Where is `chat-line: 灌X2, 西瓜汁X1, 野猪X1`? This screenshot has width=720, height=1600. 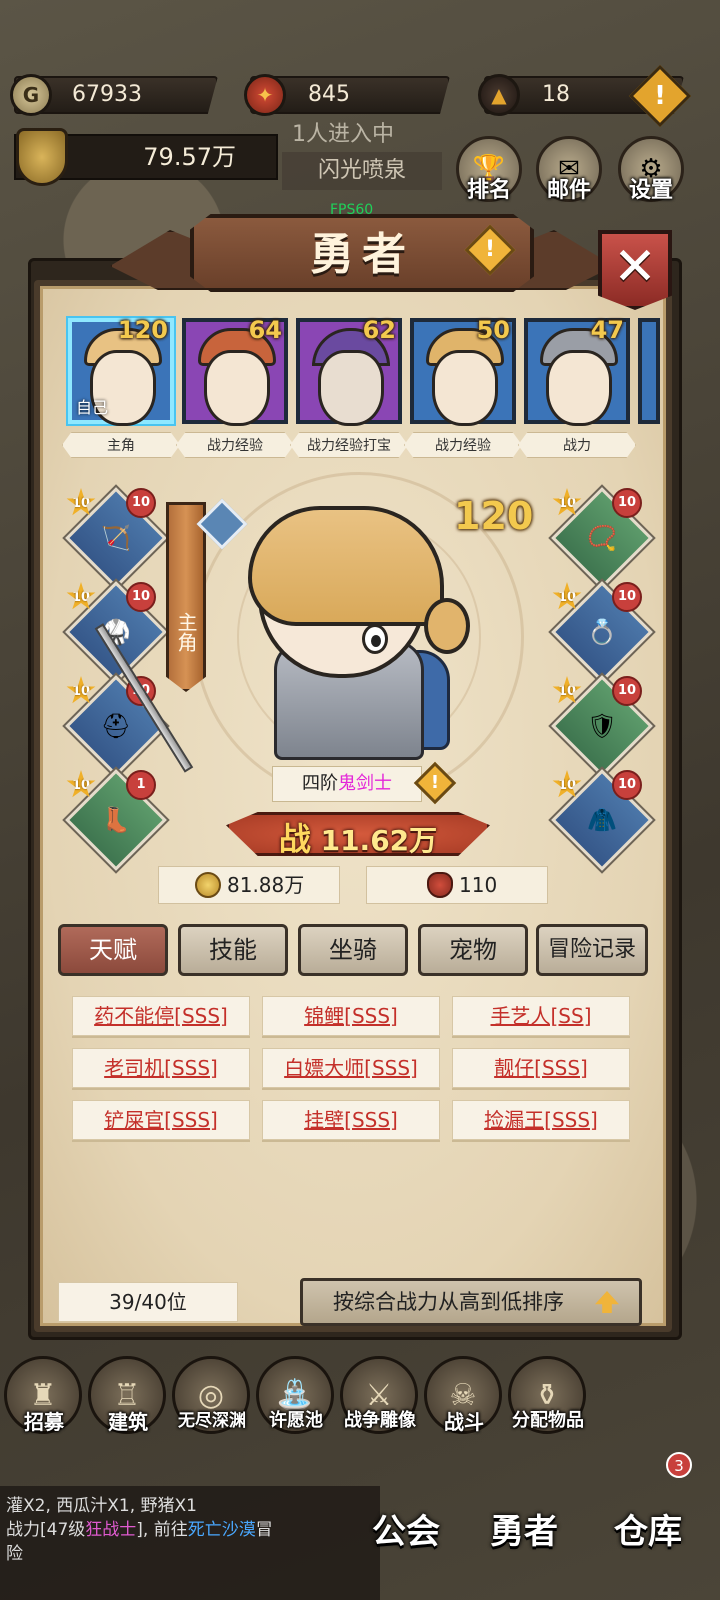 chat-line: 灌X2, 西瓜汁X1, 野猪X1 is located at coordinates (102, 1506).